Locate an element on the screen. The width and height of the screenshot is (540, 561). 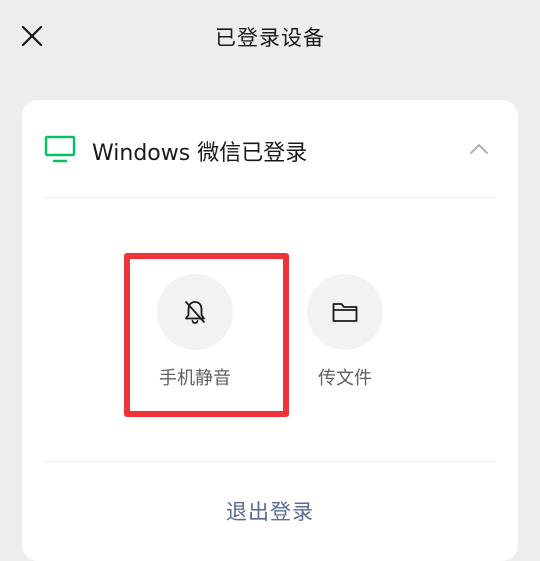
logout-button: 退出登录 is located at coordinates (270, 511).